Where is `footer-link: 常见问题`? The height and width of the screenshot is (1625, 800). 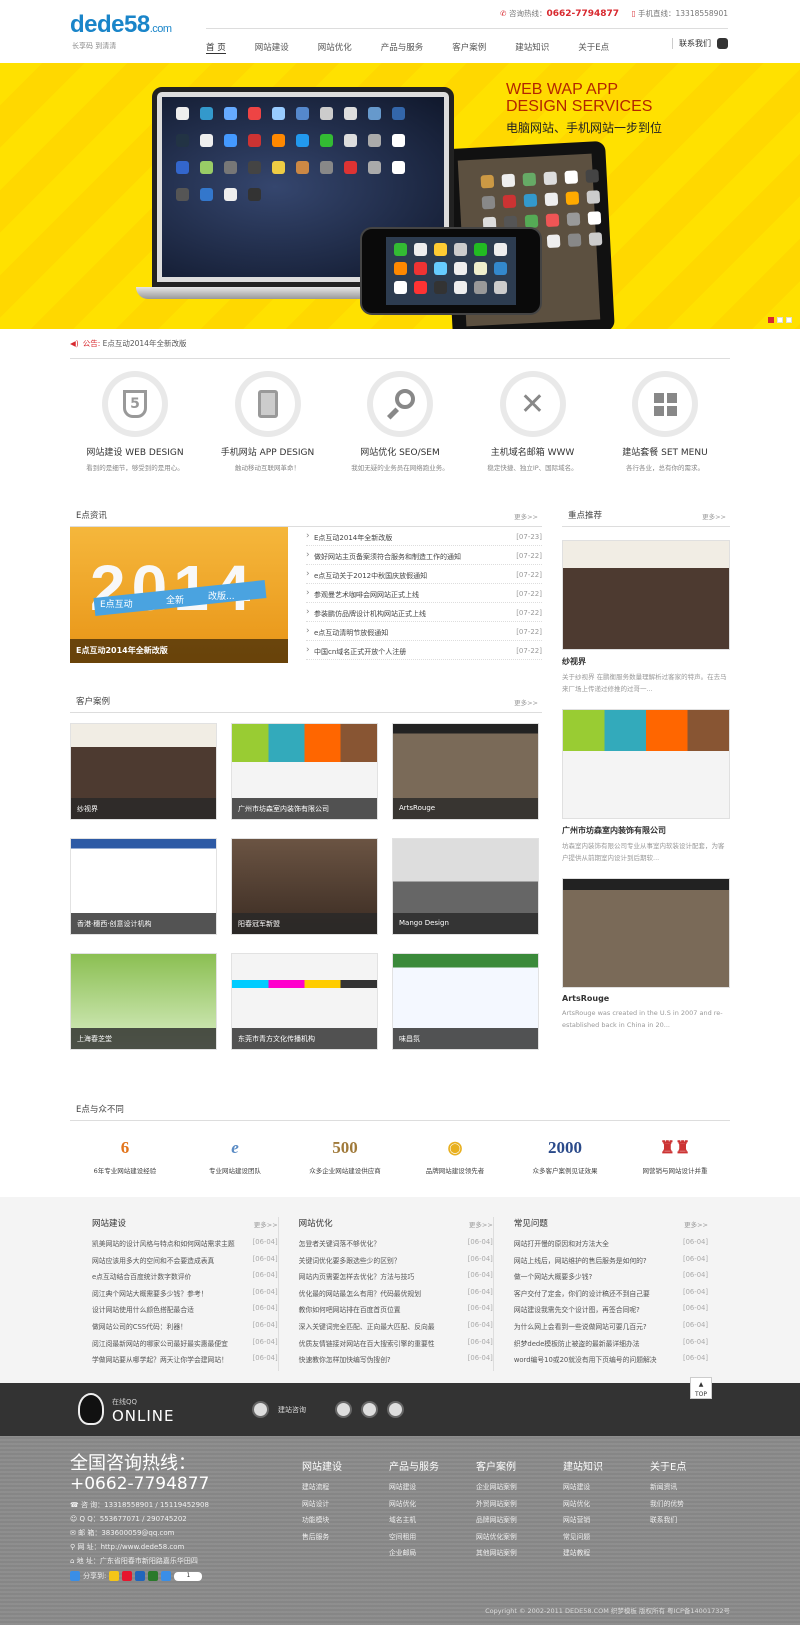 footer-link: 常见问题 is located at coordinates (606, 1539).